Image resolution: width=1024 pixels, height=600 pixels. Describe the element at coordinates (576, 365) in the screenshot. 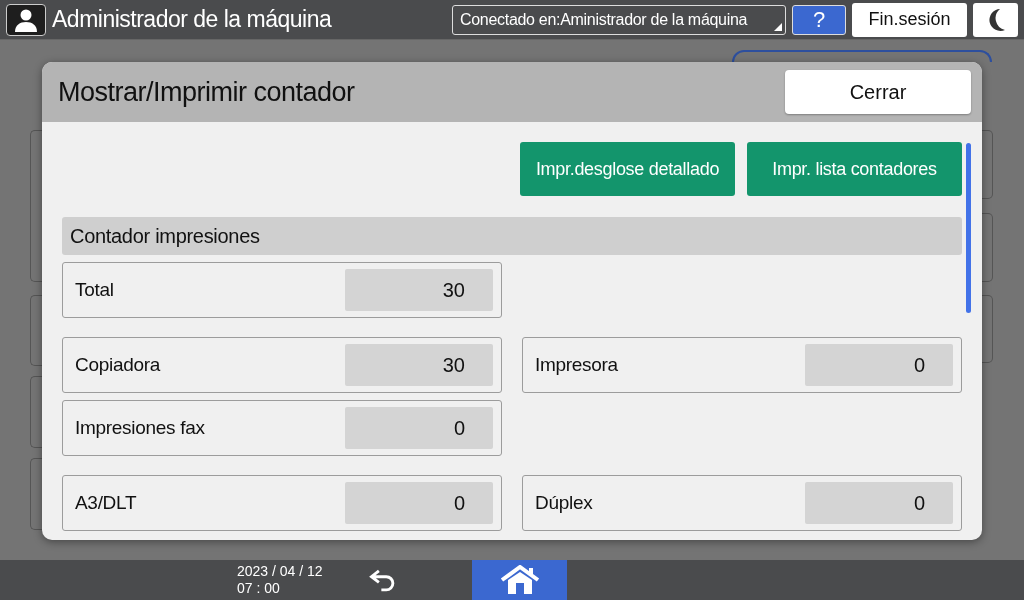

I see `counter-label: Impresora` at that location.